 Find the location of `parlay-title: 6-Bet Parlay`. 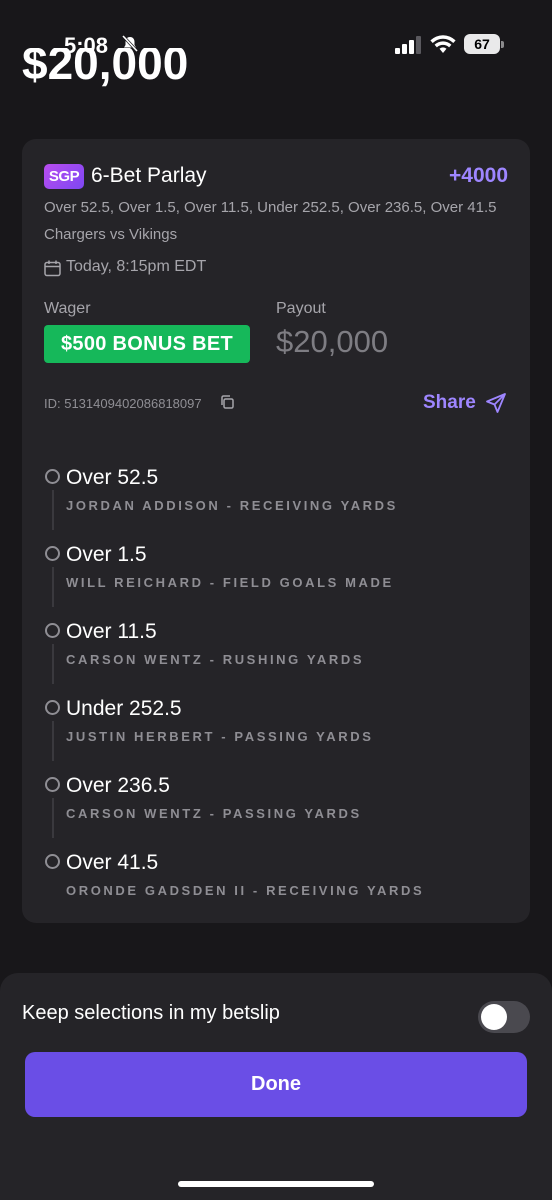

parlay-title: 6-Bet Parlay is located at coordinates (149, 175).